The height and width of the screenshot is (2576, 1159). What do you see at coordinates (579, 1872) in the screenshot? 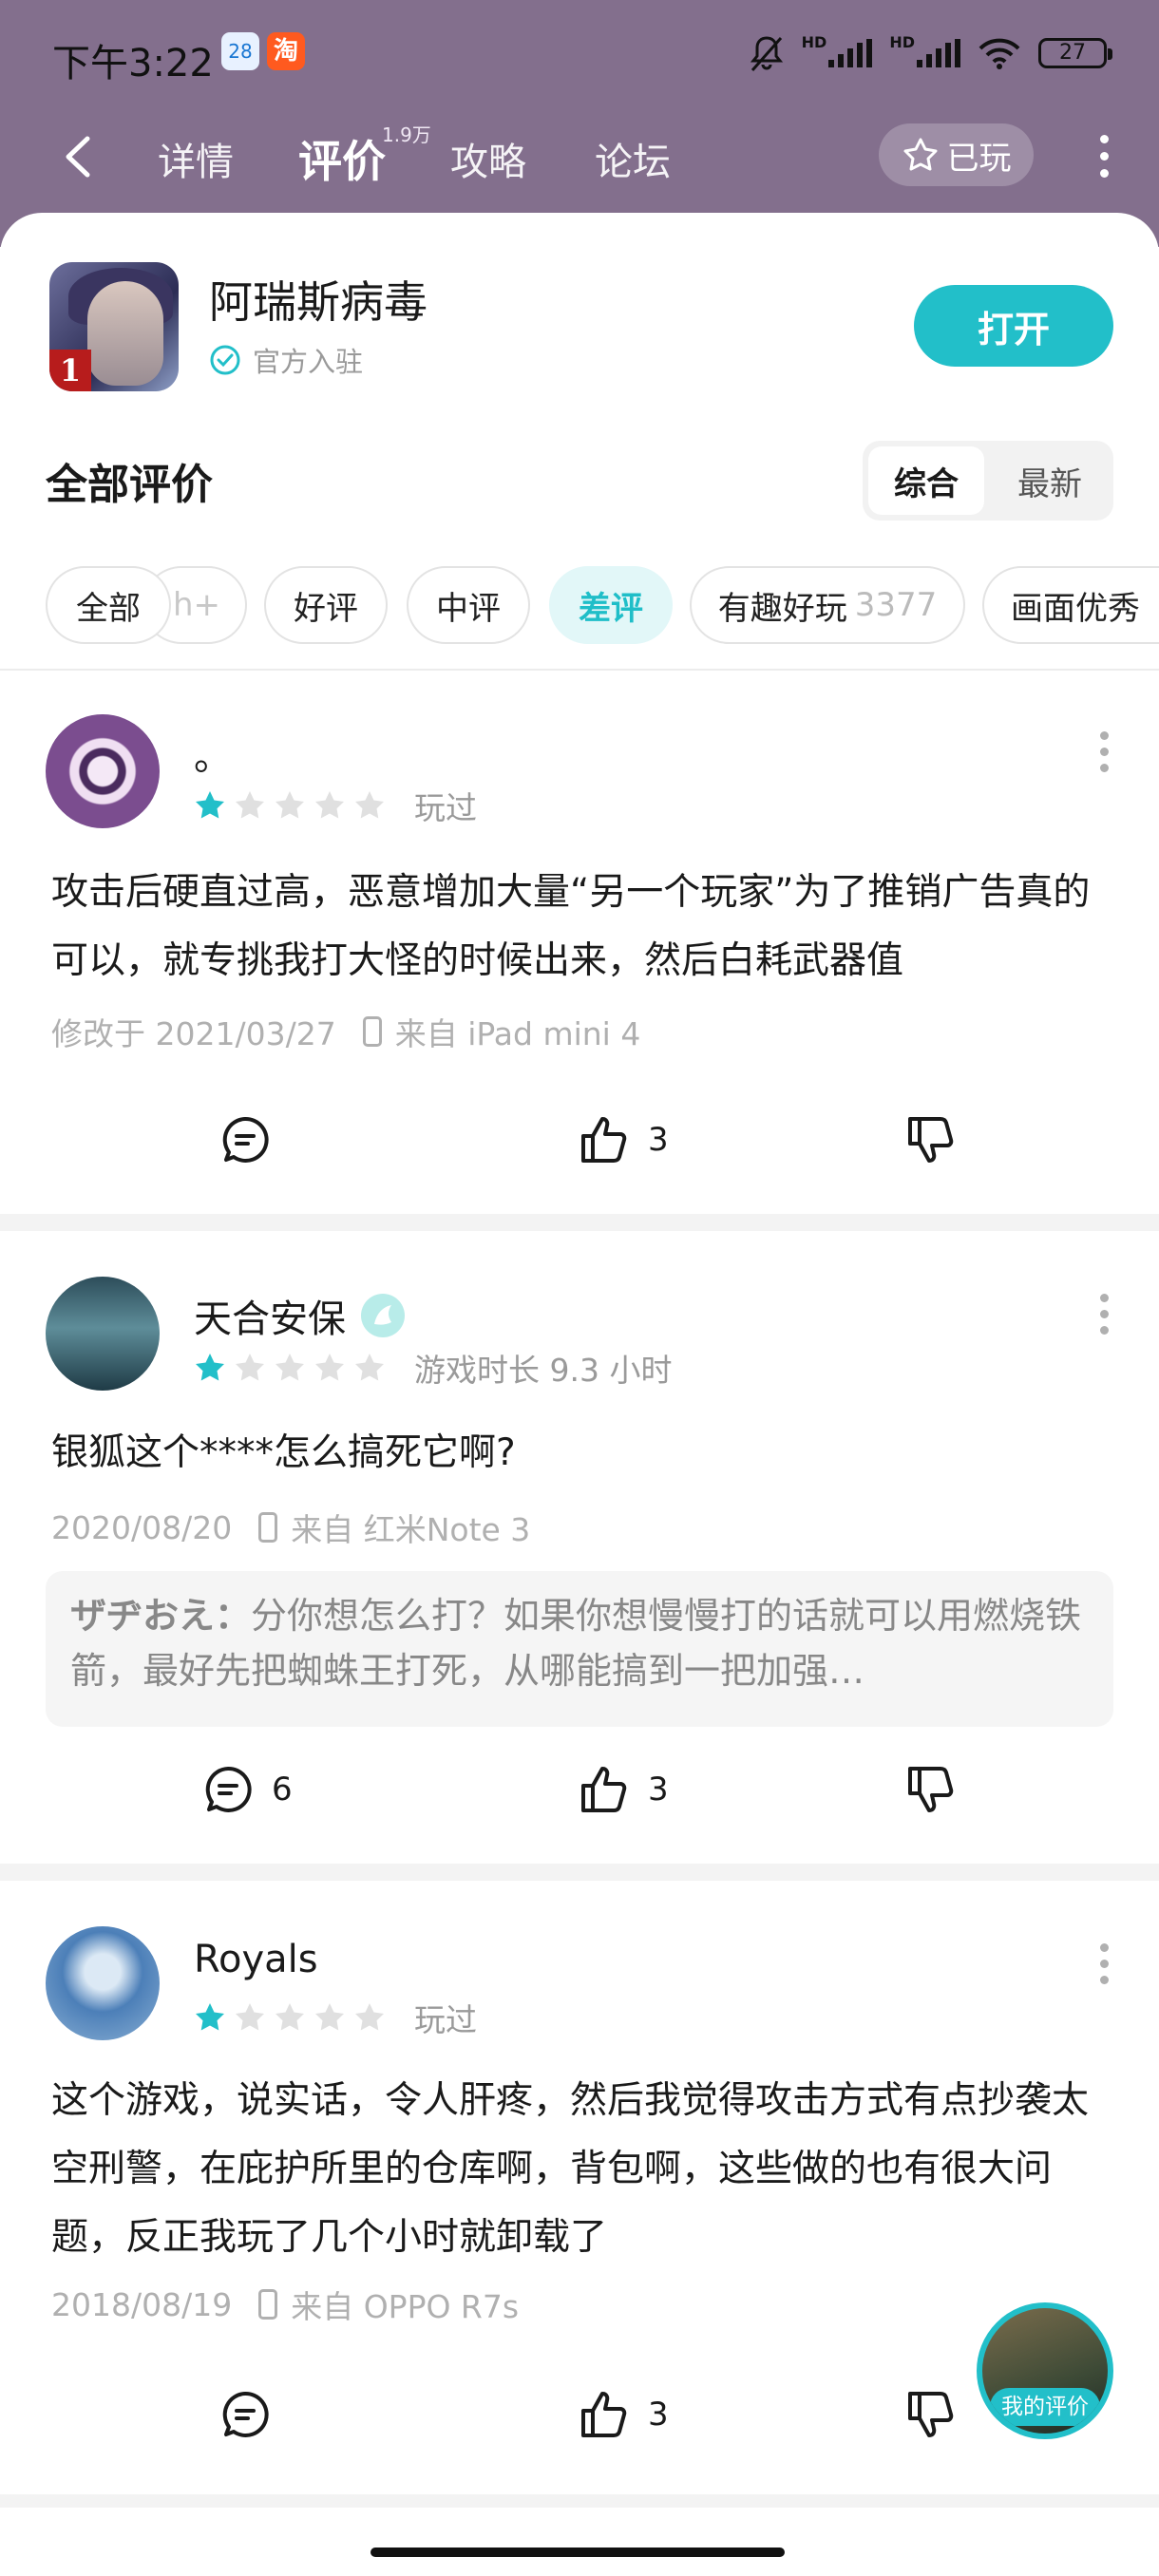
I see `separator` at bounding box center [579, 1872].